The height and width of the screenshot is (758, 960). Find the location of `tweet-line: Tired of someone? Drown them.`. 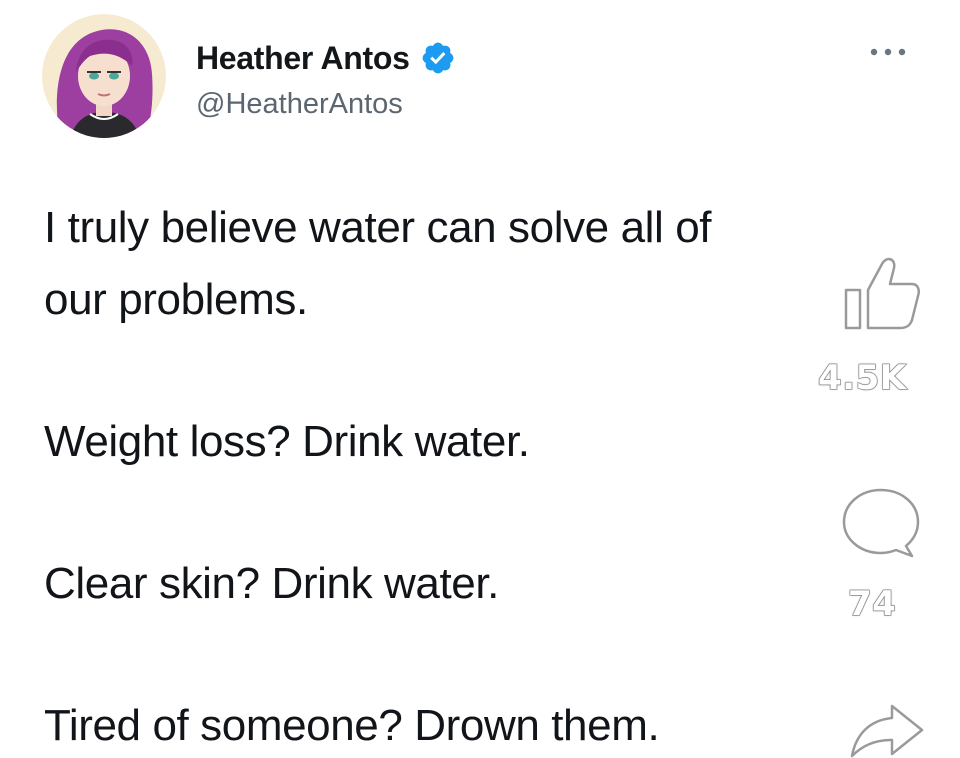

tweet-line: Tired of someone? Drown them. is located at coordinates (352, 725).